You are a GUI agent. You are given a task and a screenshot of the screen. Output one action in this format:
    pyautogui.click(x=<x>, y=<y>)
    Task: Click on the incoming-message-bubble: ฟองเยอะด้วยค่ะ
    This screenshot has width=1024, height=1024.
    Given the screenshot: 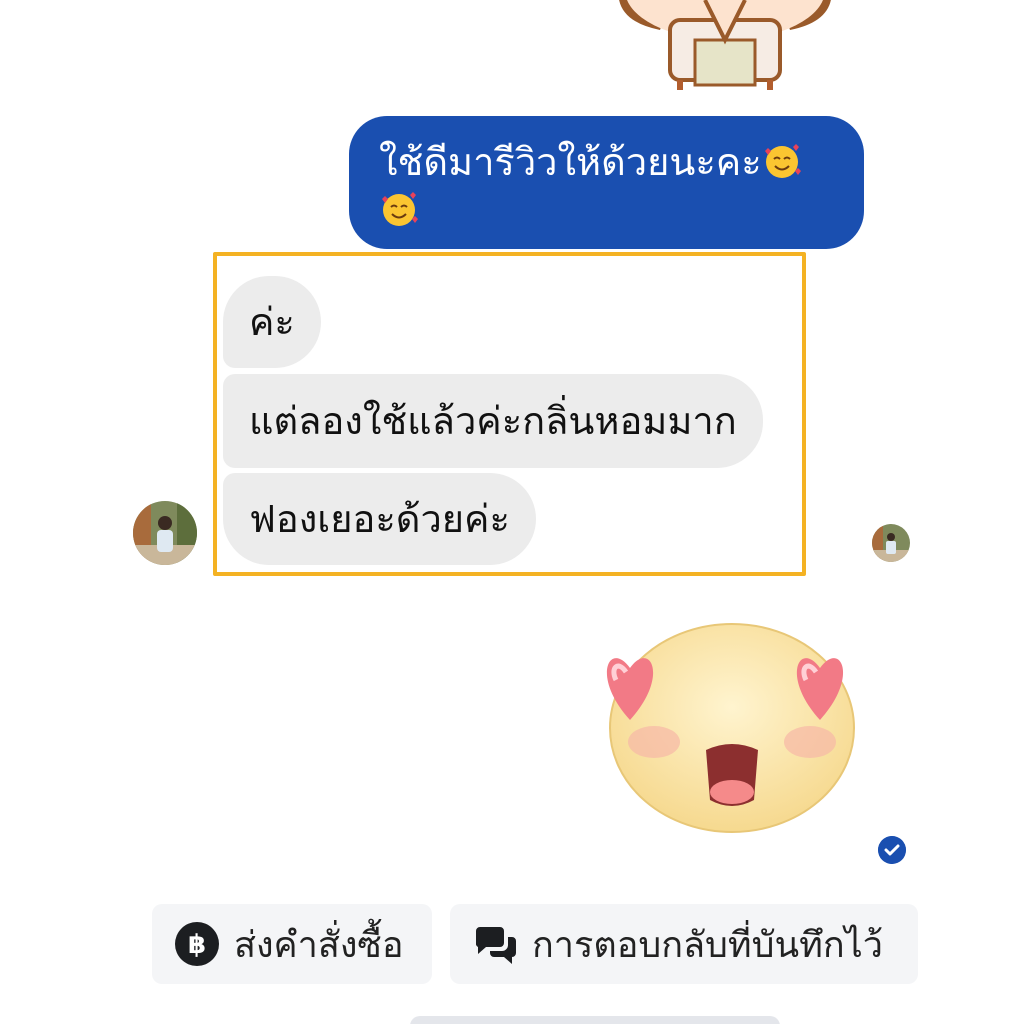 What is the action you would take?
    pyautogui.click(x=379, y=519)
    